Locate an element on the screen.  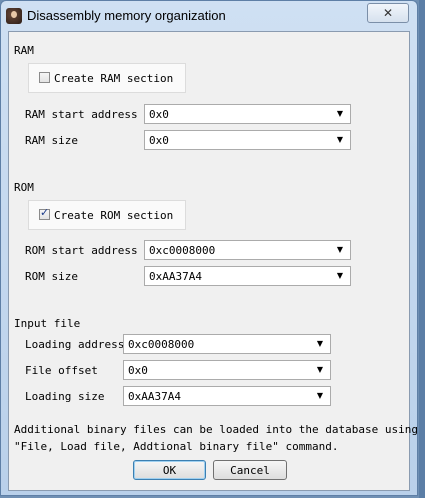
ok-button: OK is located at coordinates (169, 470).